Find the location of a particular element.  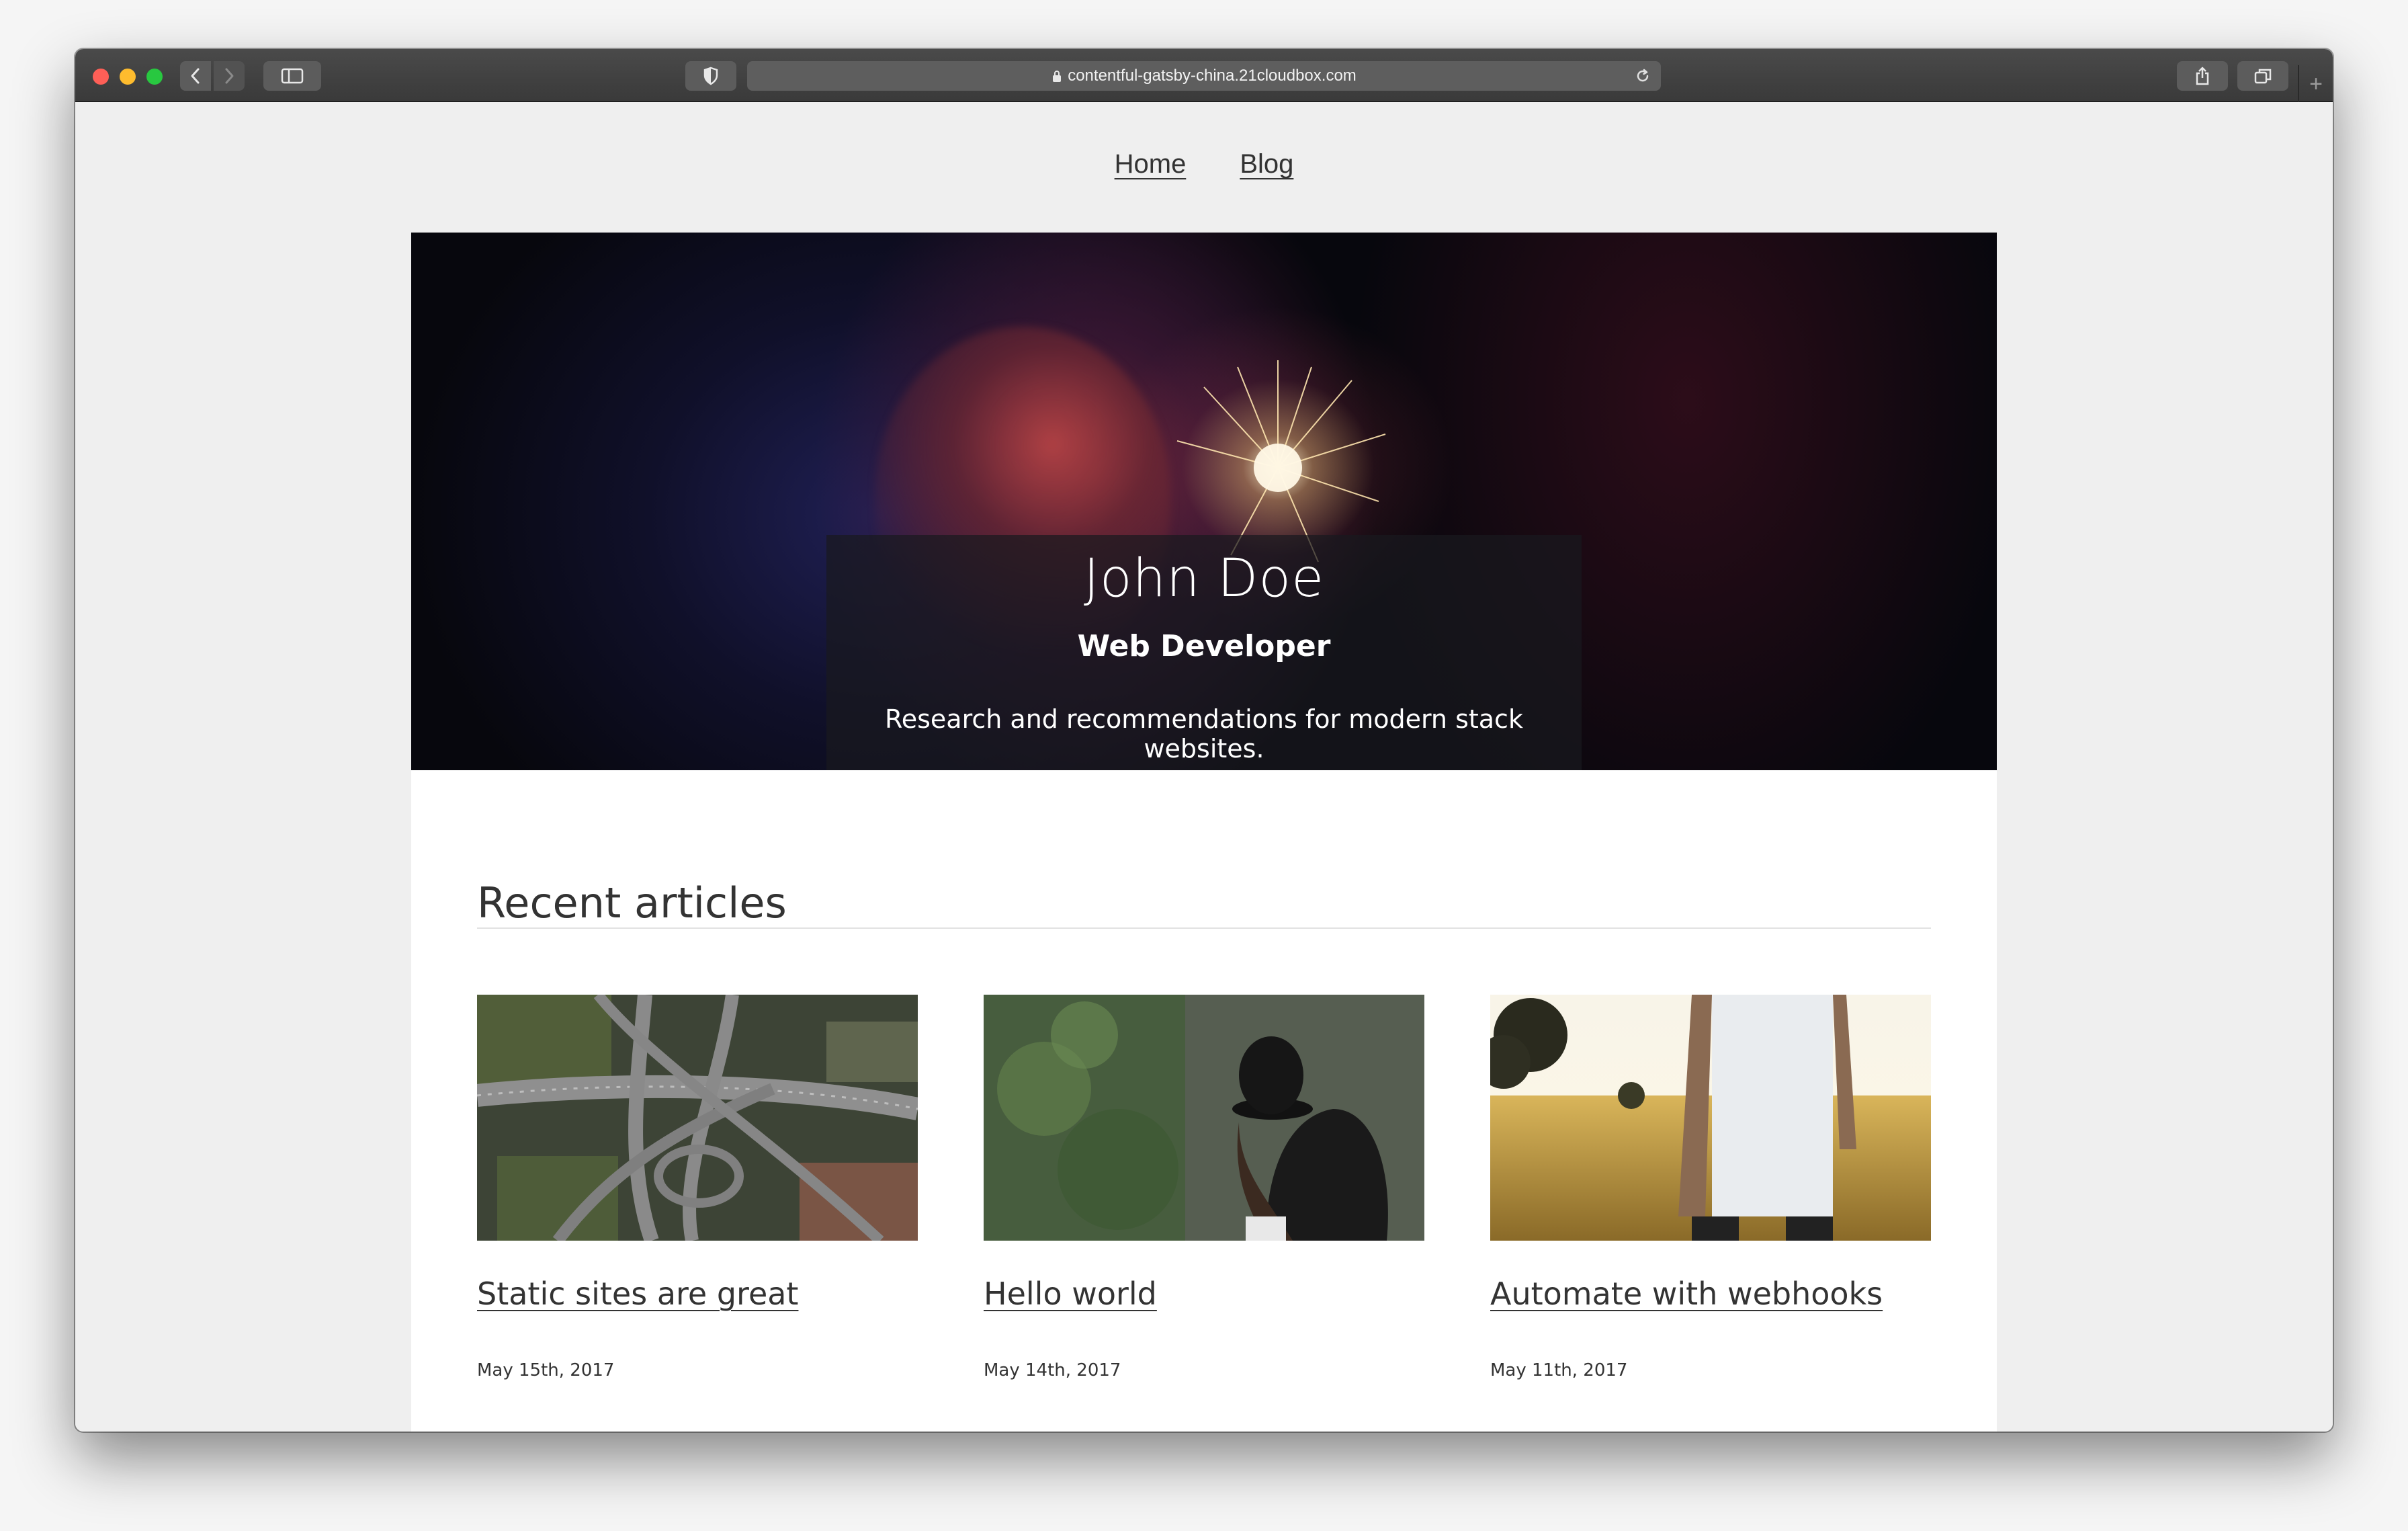

tab-overview-button is located at coordinates (2262, 76).